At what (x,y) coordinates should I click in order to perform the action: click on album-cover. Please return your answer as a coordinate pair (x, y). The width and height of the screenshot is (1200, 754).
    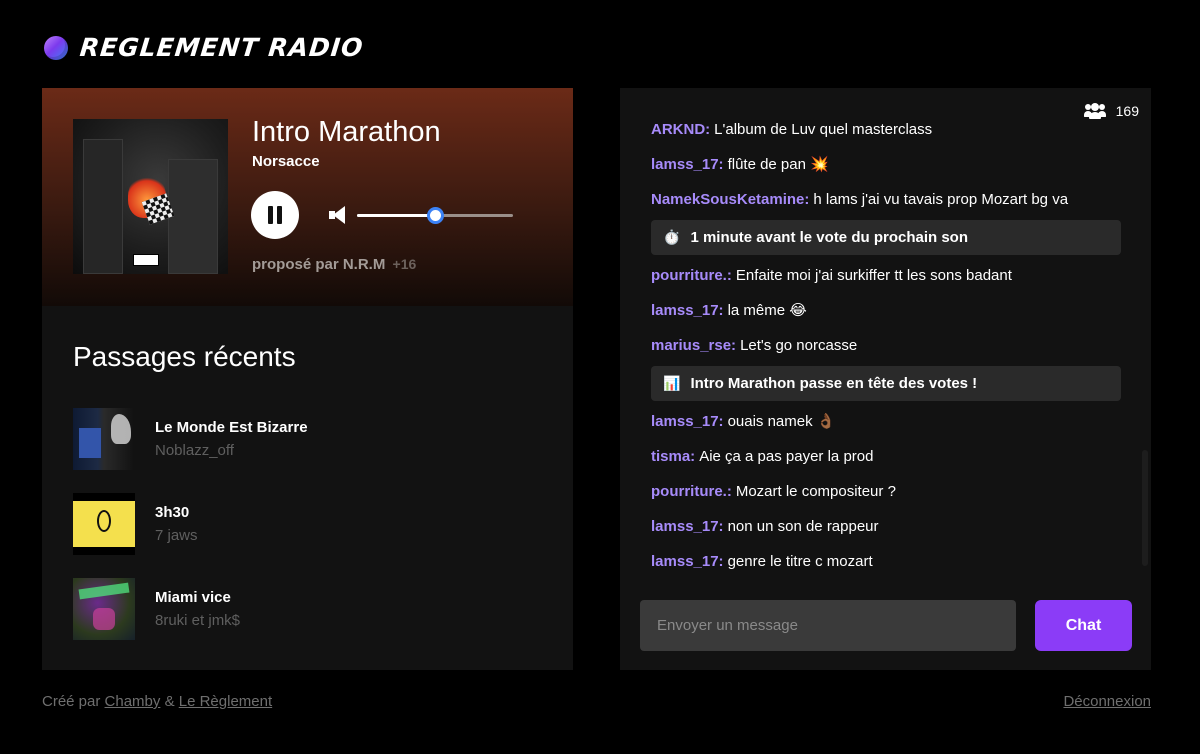
    Looking at the image, I should click on (150, 196).